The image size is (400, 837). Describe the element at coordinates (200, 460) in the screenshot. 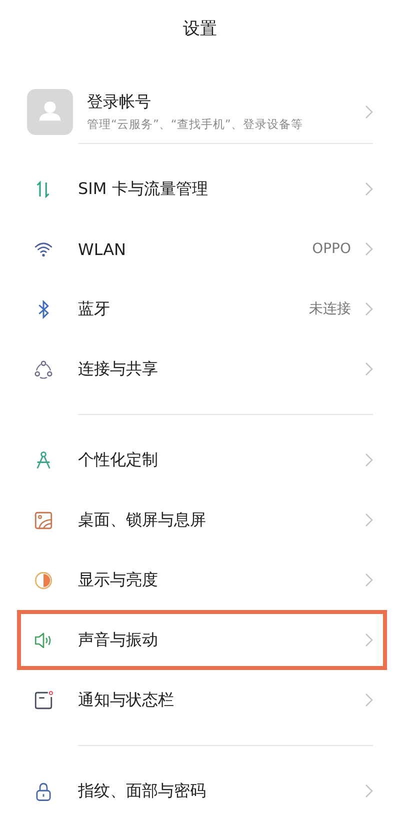

I see `setting-row: 个性化定制` at that location.